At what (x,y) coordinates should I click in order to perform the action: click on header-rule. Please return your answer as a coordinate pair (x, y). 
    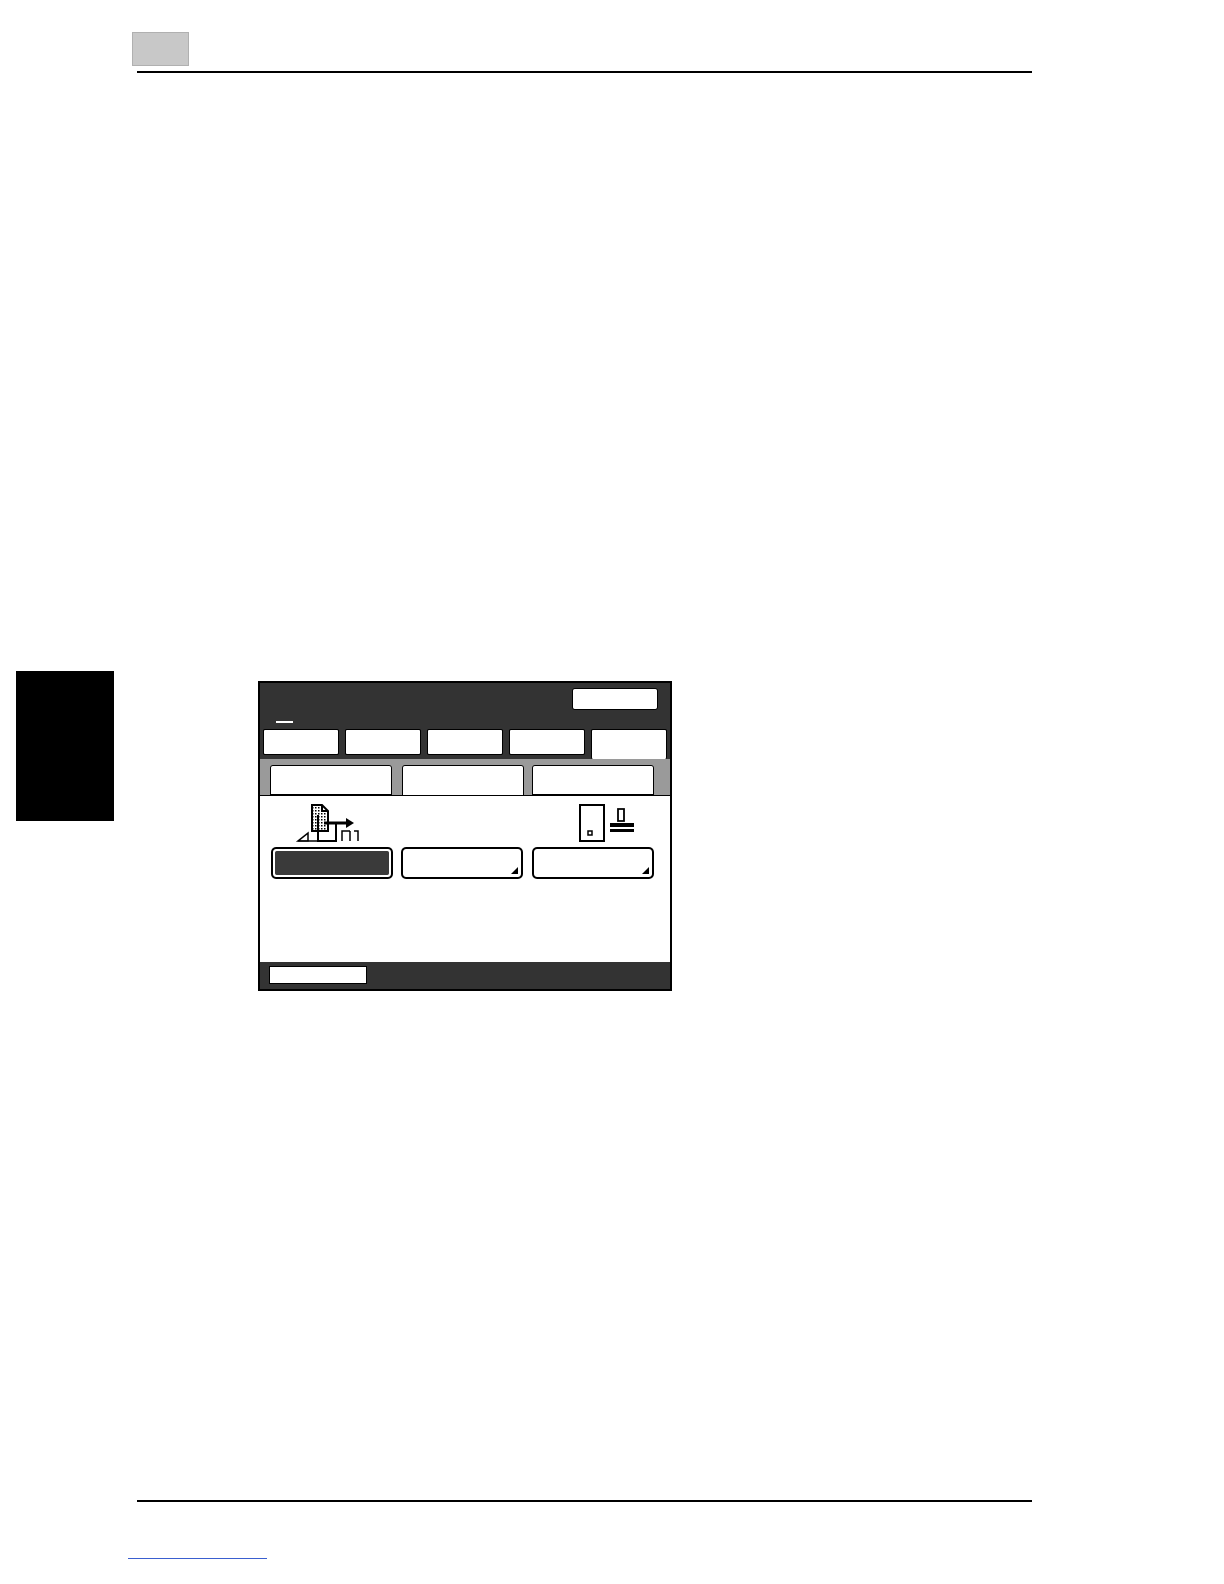
    Looking at the image, I should click on (584, 72).